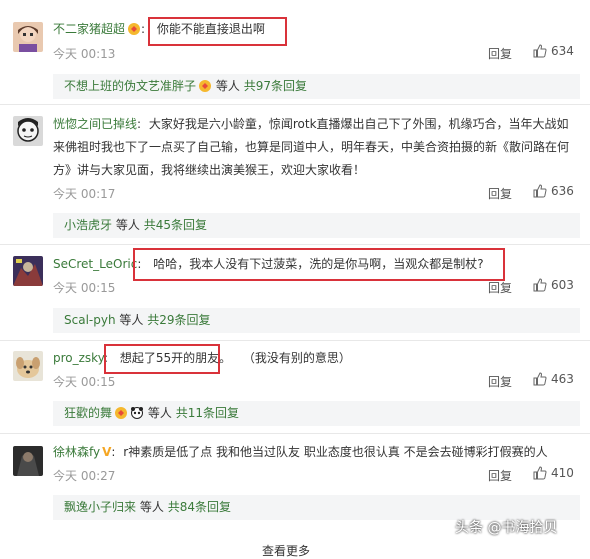 This screenshot has height=559, width=590. What do you see at coordinates (316, 86) in the screenshot?
I see `sub-reply-bar: 不想上班的伪文艺准胖子 等人 共97条回复` at bounding box center [316, 86].